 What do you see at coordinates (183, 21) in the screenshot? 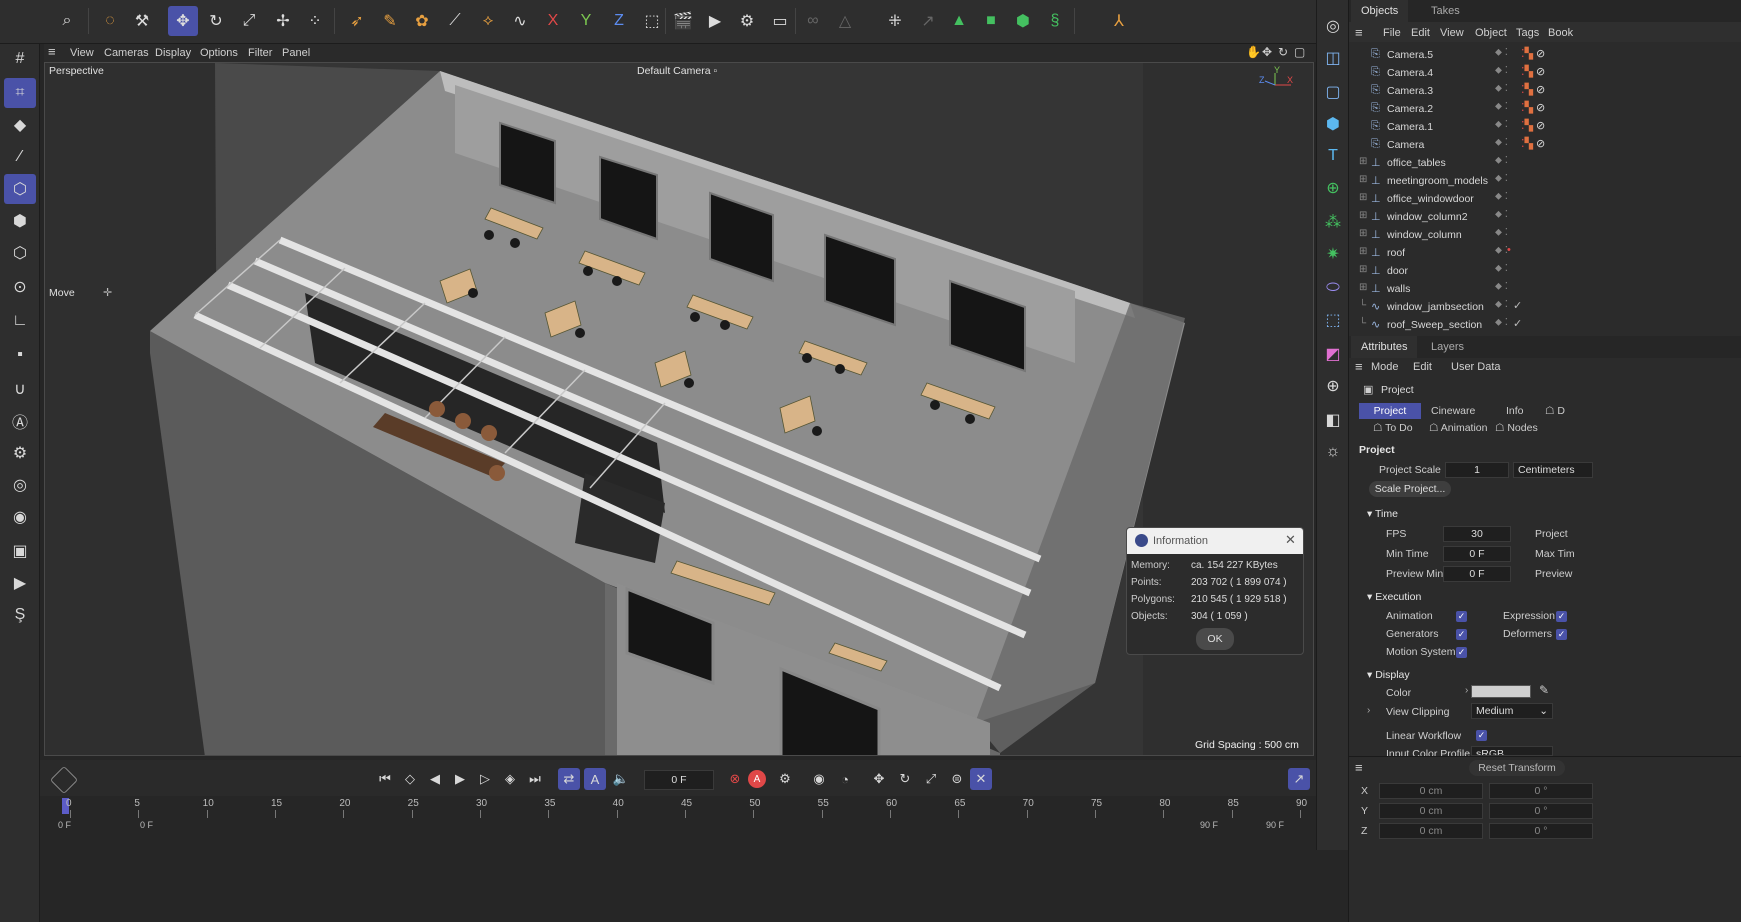
I see `move-icon: ✥` at bounding box center [183, 21].